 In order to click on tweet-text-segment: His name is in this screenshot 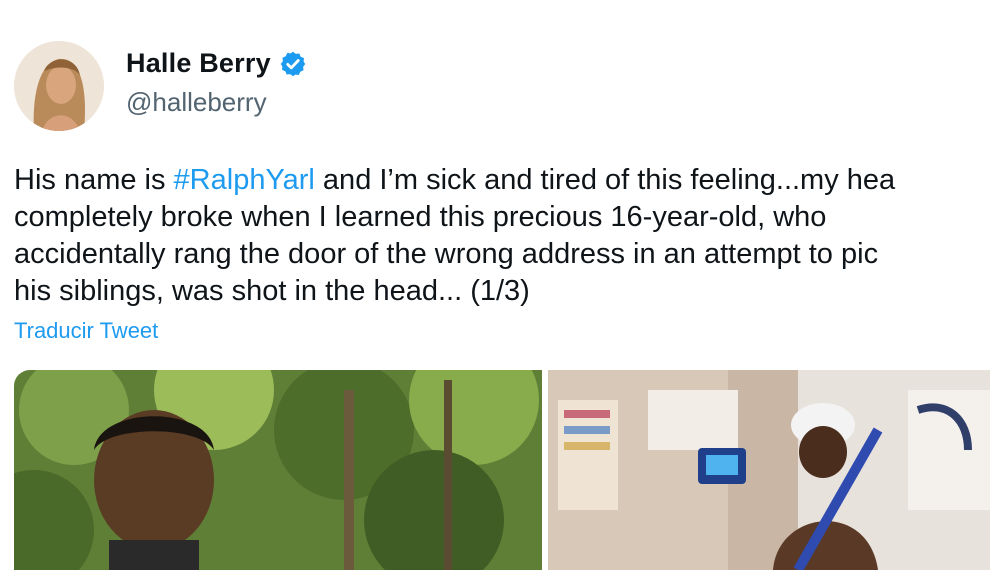, I will do `click(94, 180)`.